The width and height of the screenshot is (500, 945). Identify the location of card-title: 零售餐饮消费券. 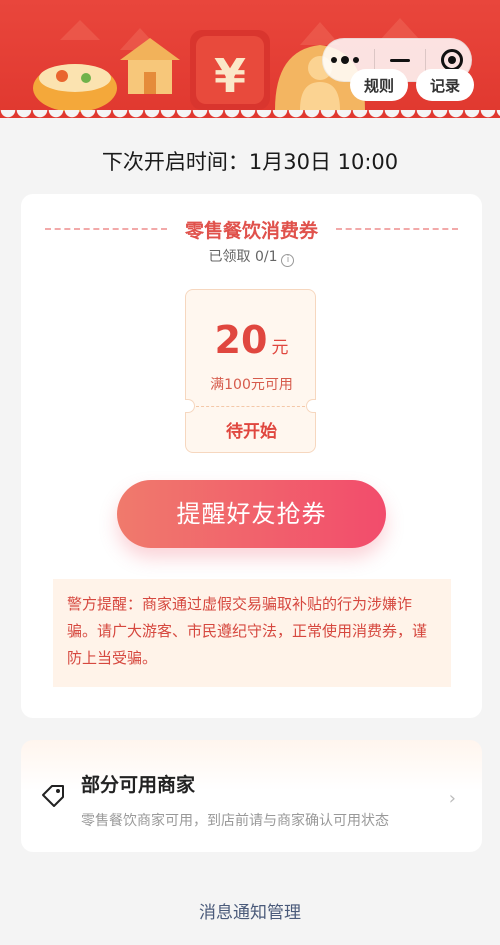
(252, 230).